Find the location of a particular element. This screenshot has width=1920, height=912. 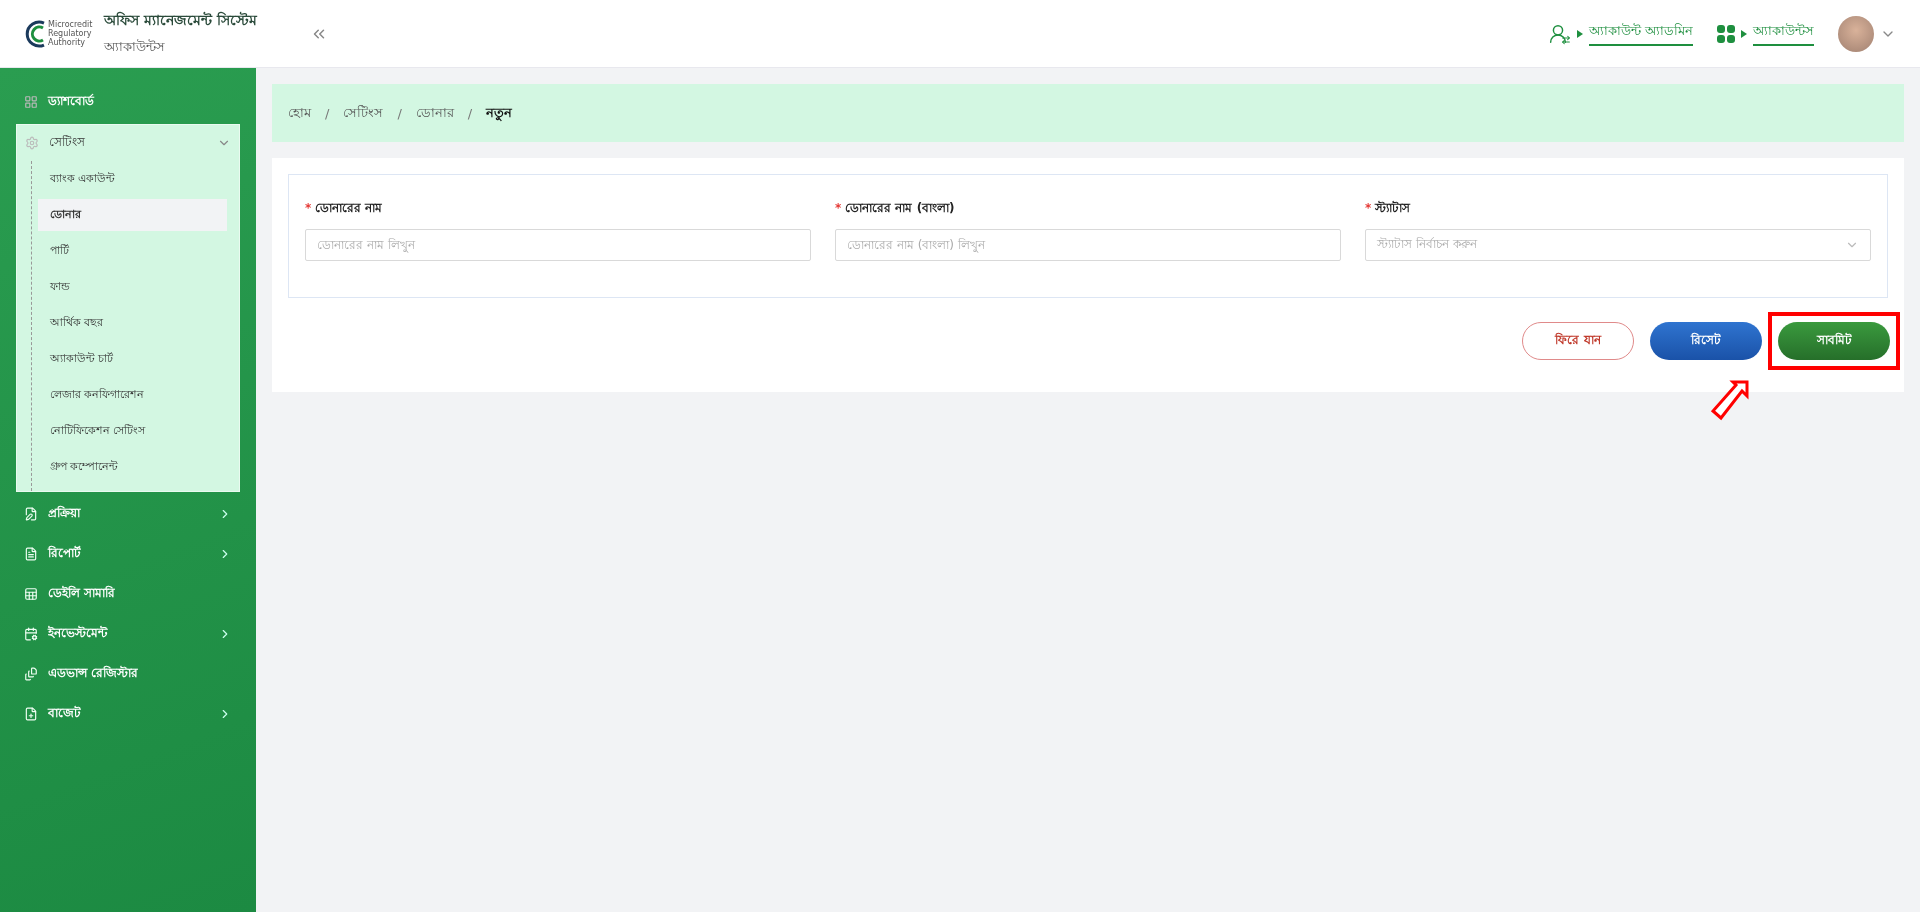

submenu-item: গ্রুপ কম্পোনেন্ট is located at coordinates (132, 467).